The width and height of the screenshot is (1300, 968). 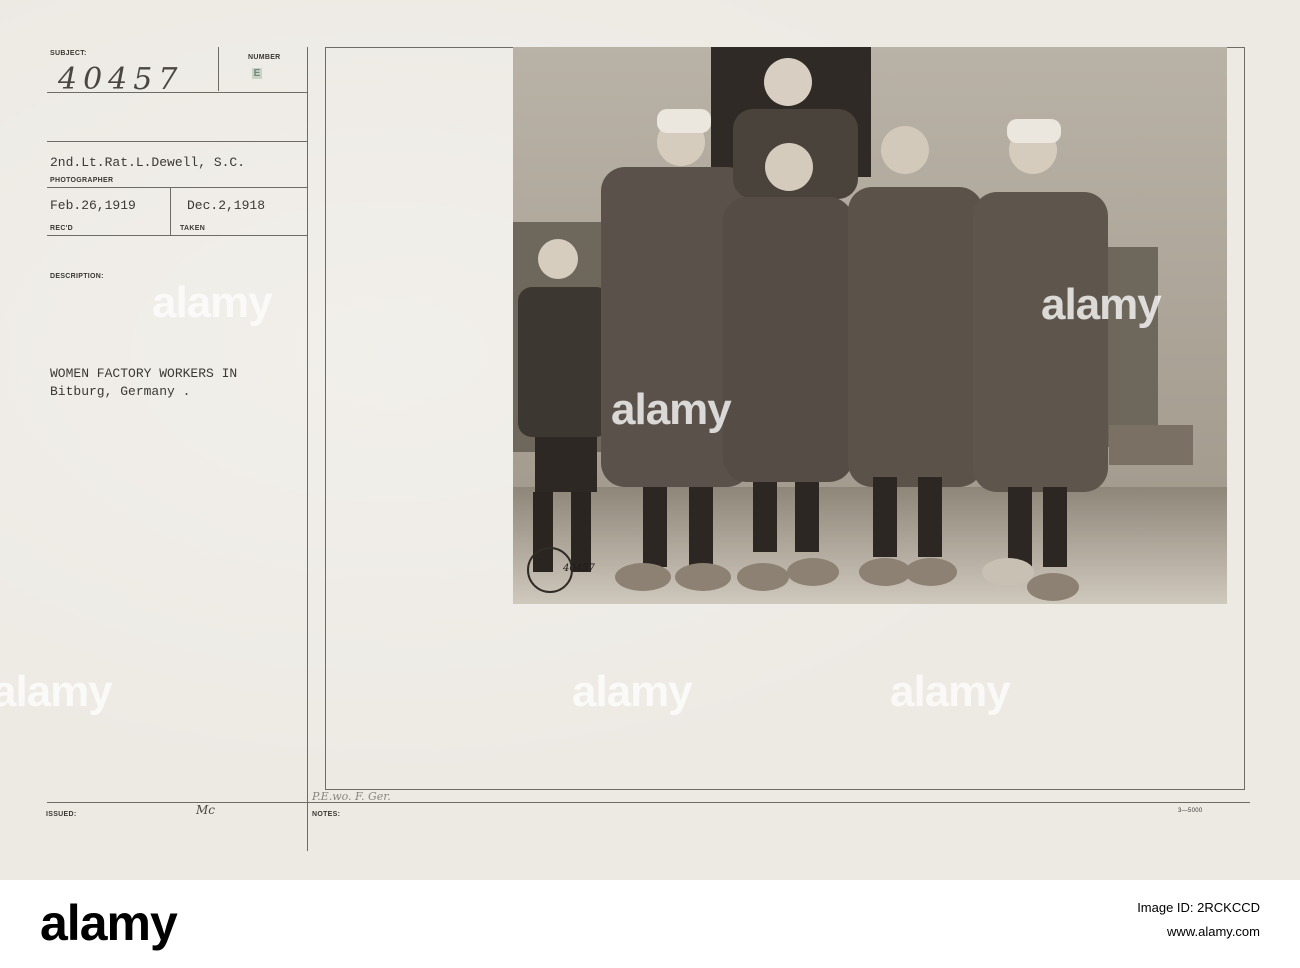 I want to click on watermark-card-mid-right: alamy, so click(x=950, y=691).